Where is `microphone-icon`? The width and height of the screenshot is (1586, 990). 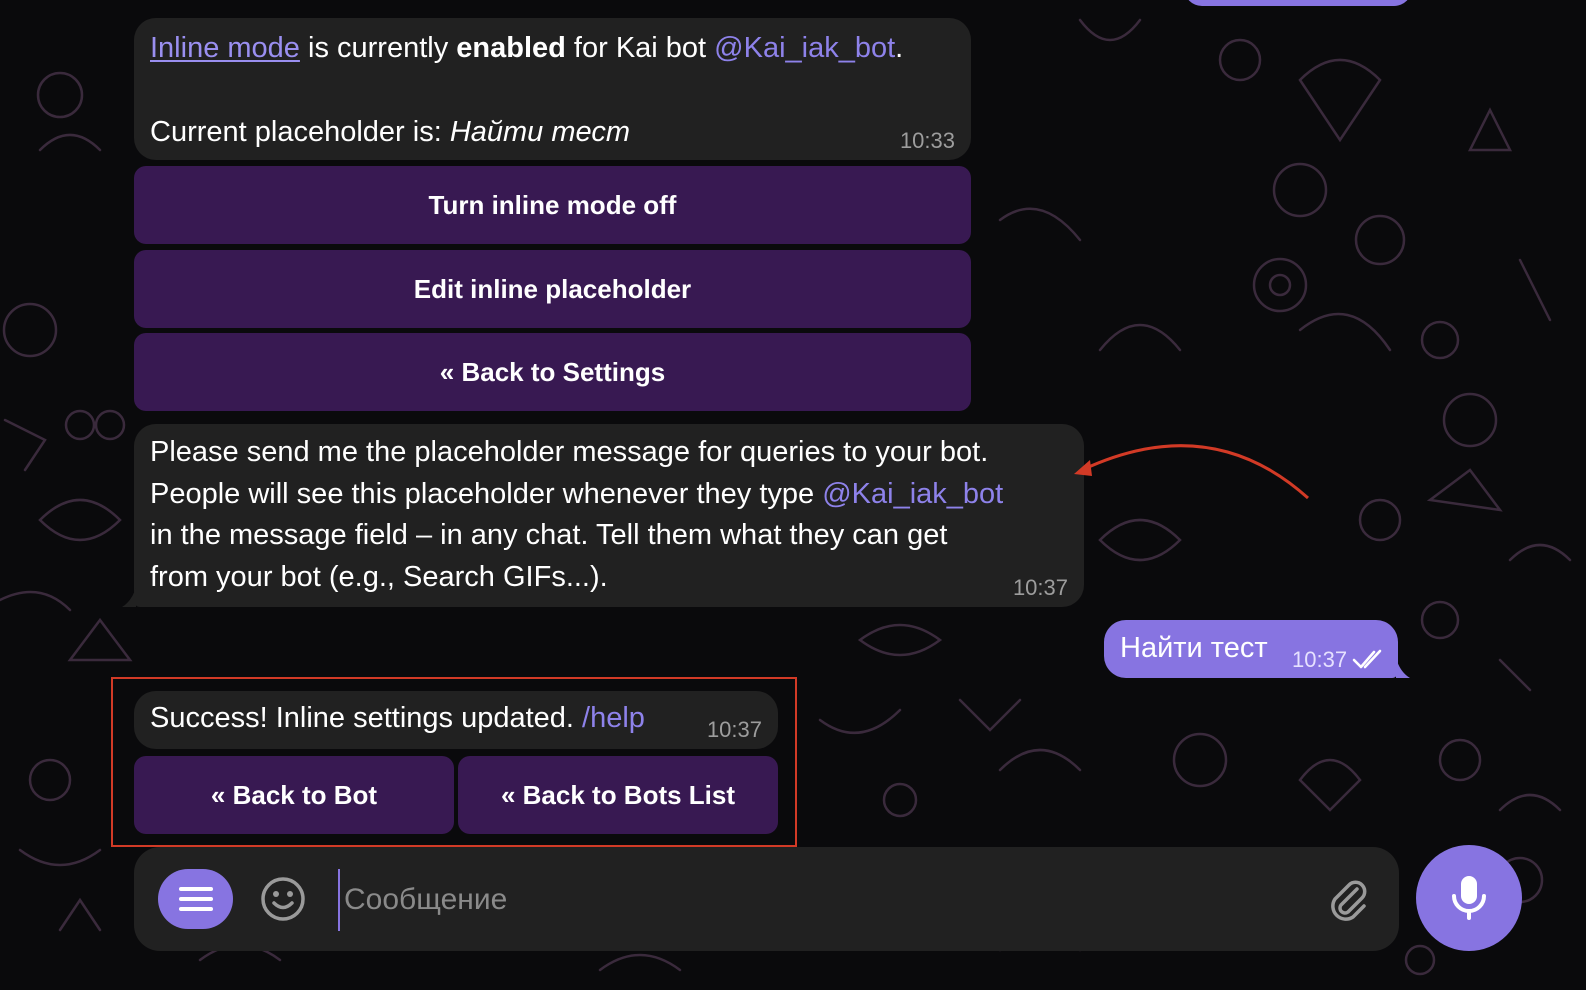
microphone-icon is located at coordinates (1469, 898).